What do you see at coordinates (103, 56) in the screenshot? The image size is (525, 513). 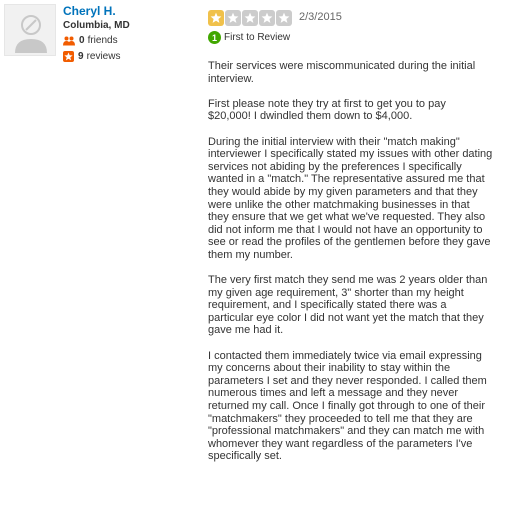 I see `reviews-label: reviews` at bounding box center [103, 56].